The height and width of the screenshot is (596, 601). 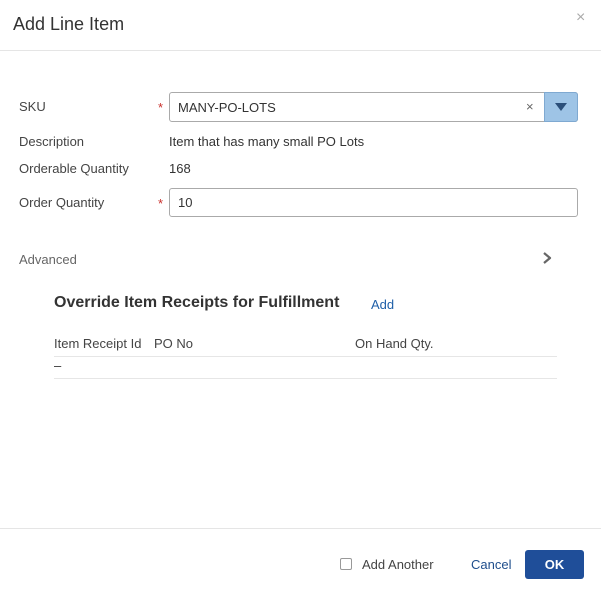 What do you see at coordinates (58, 365) in the screenshot?
I see `table-row-empty-cell: –` at bounding box center [58, 365].